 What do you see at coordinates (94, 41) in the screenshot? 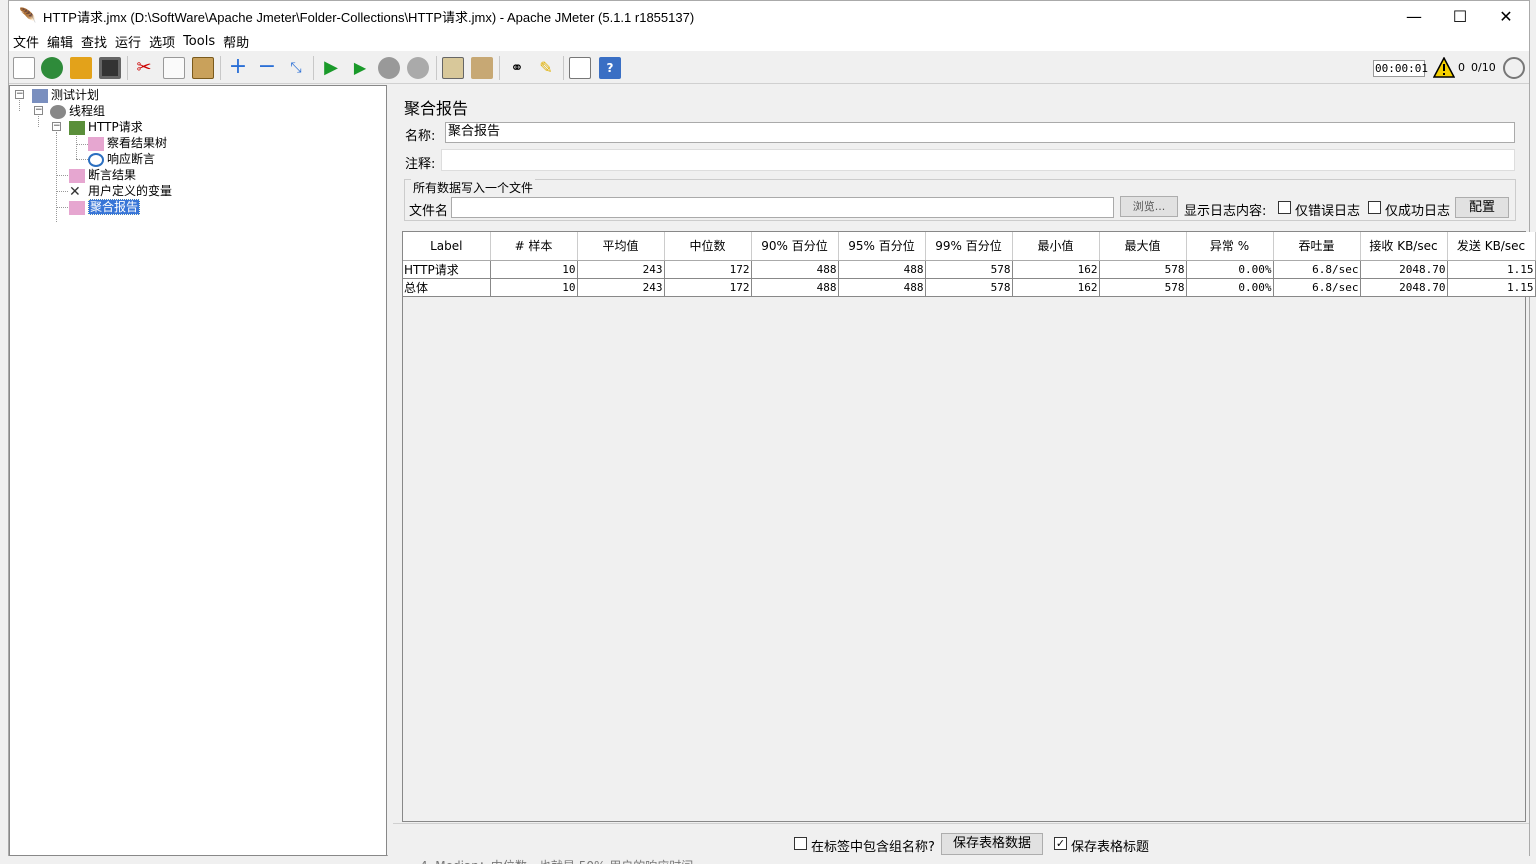
I see `menu-search: 查找` at bounding box center [94, 41].